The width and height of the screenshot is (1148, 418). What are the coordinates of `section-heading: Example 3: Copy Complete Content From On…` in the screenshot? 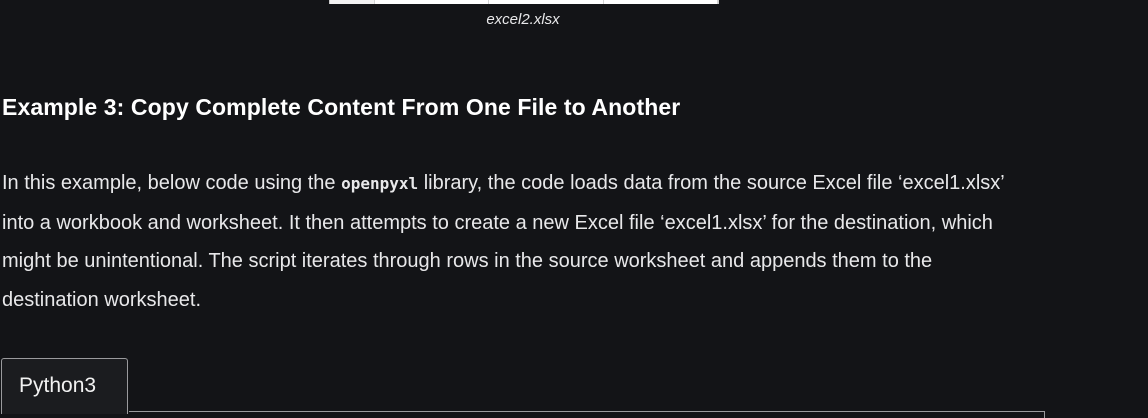 It's located at (341, 107).